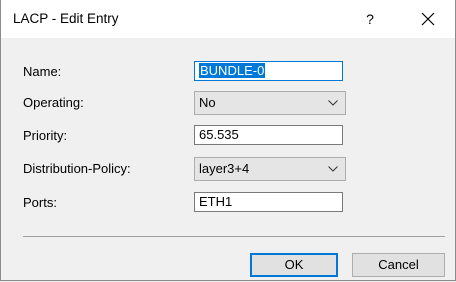 This screenshot has height=282, width=456. I want to click on distribution-policy-label: Distribution-Policy:, so click(77, 168).